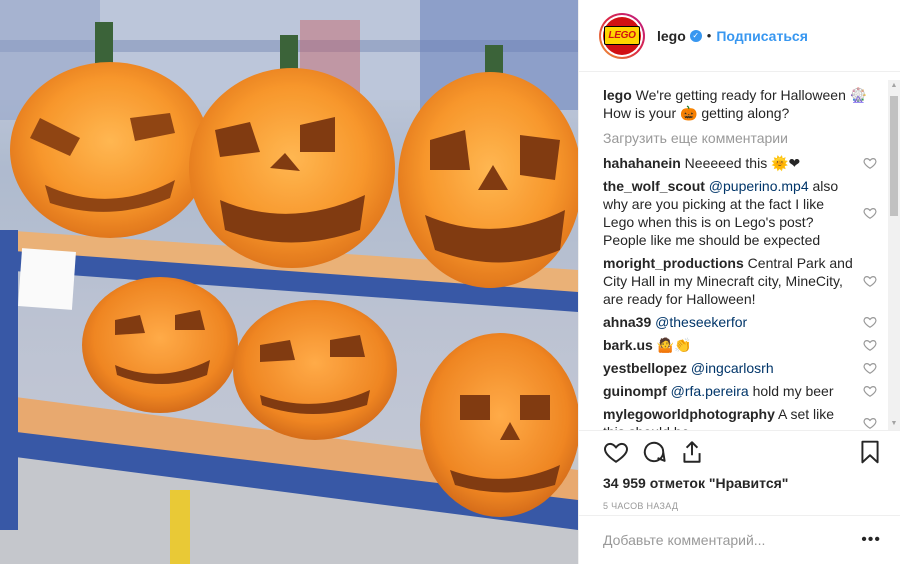  What do you see at coordinates (692, 452) in the screenshot?
I see `share-upload-icon` at bounding box center [692, 452].